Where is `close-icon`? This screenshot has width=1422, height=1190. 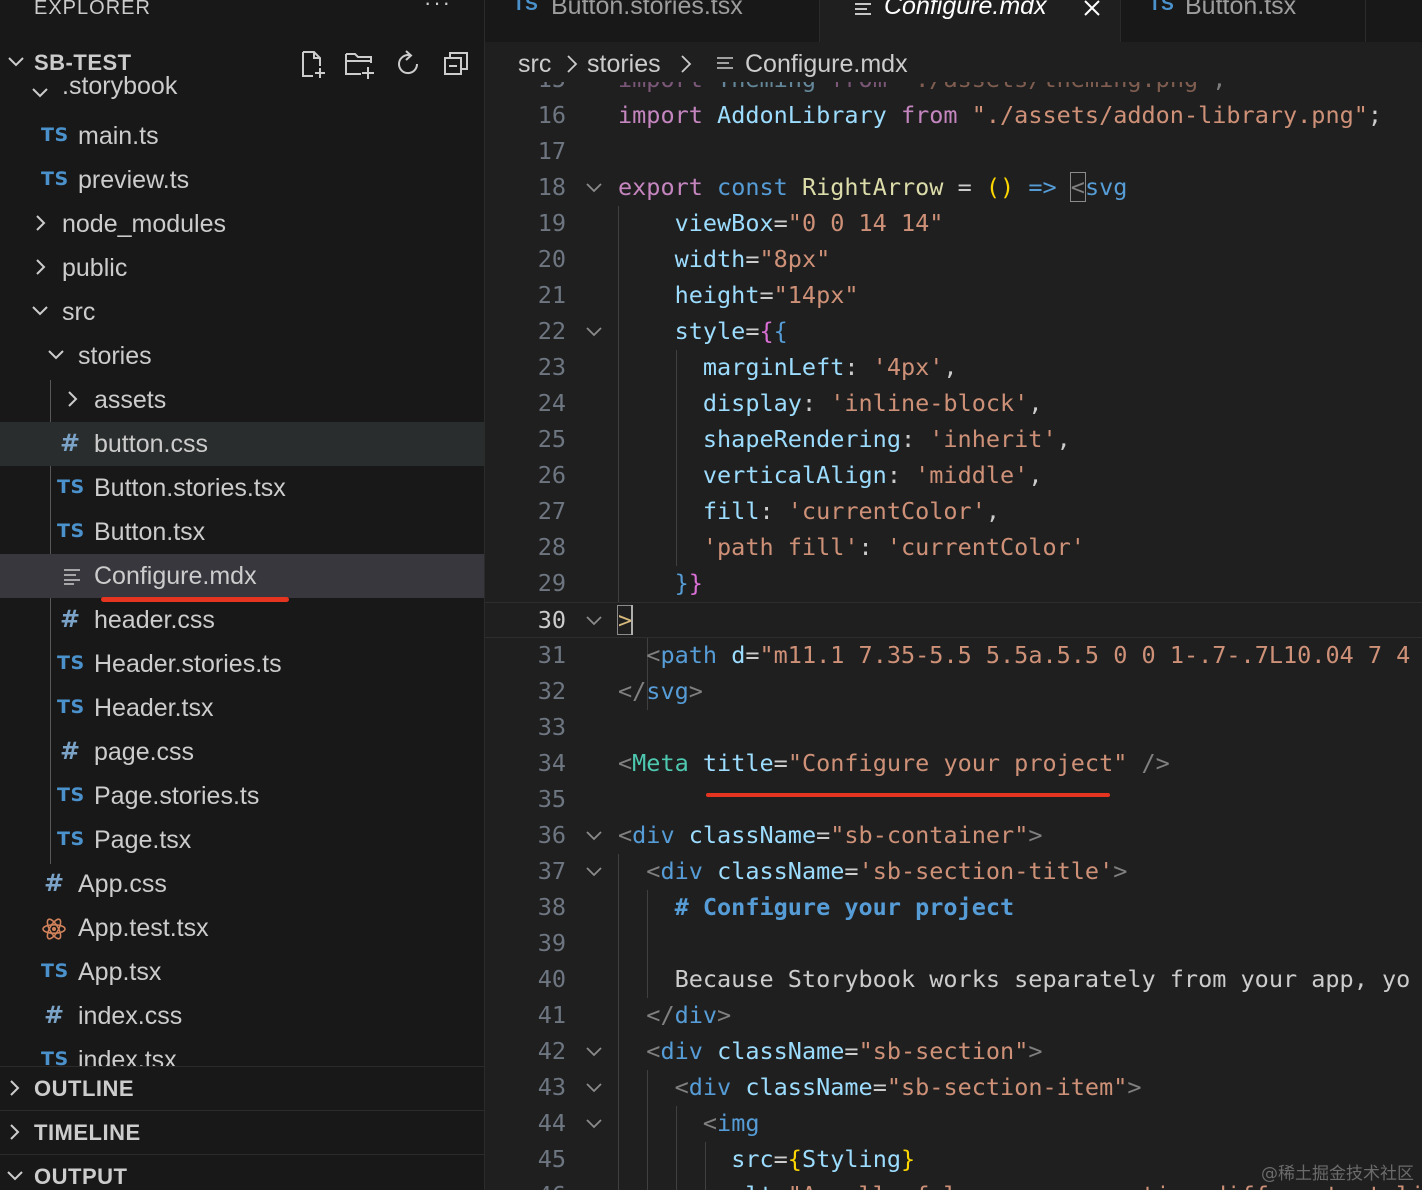 close-icon is located at coordinates (1092, 9).